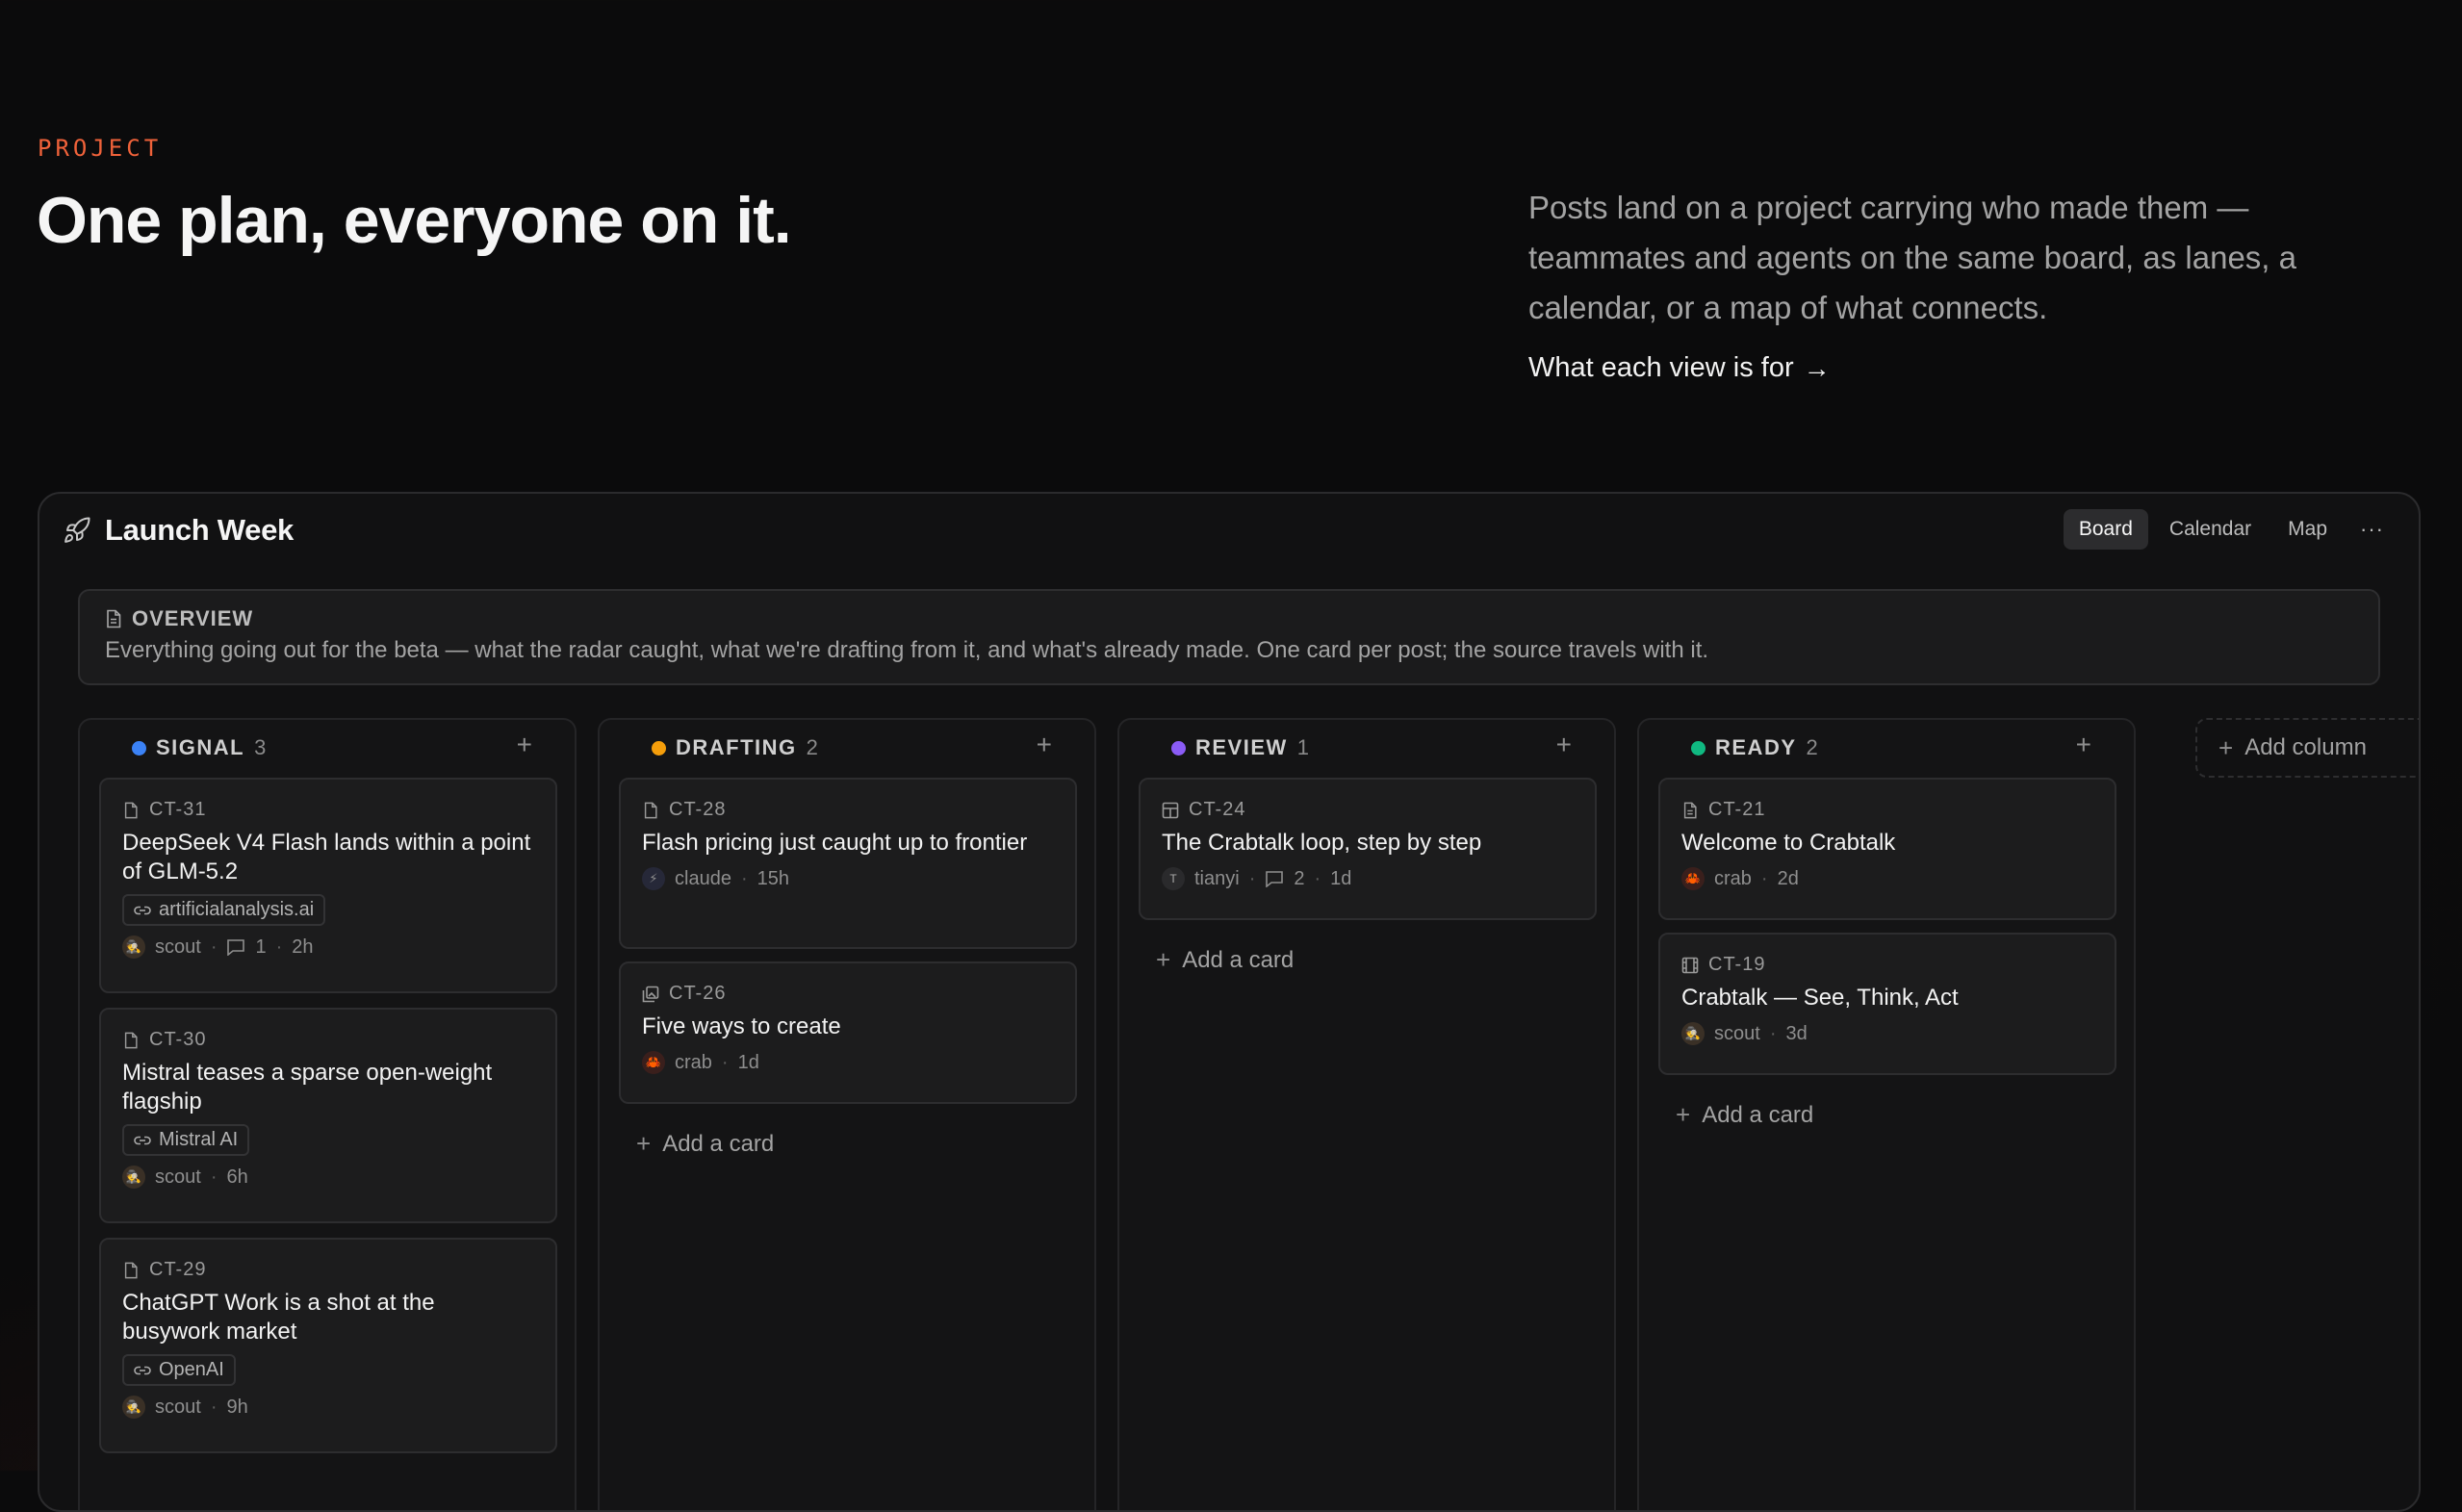 The height and width of the screenshot is (1512, 2462). I want to click on tab-calendar: Calendar, so click(2210, 529).